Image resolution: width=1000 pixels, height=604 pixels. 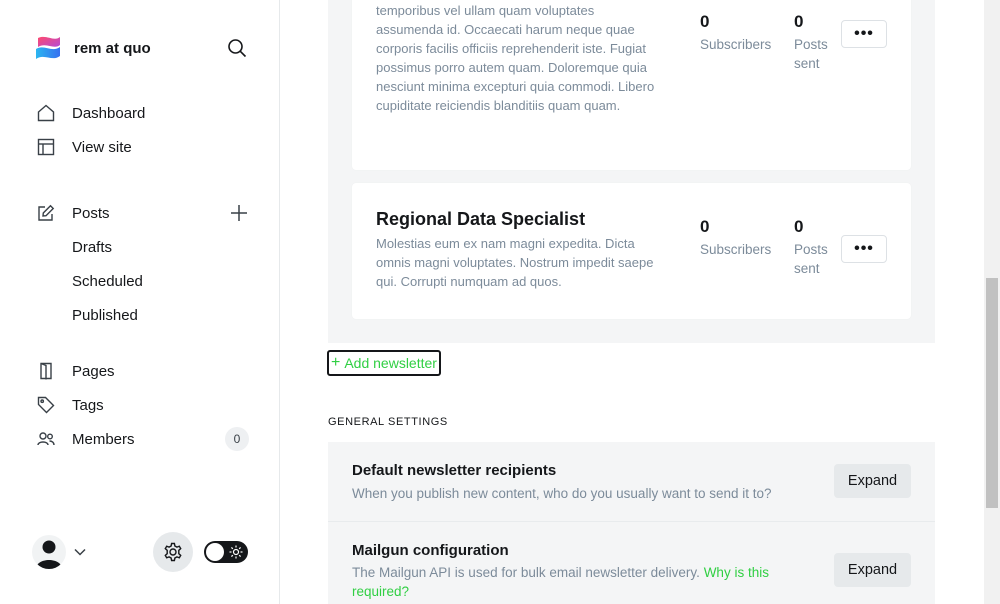 What do you see at coordinates (91, 213) in the screenshot?
I see `sidebar-item-label: Posts` at bounding box center [91, 213].